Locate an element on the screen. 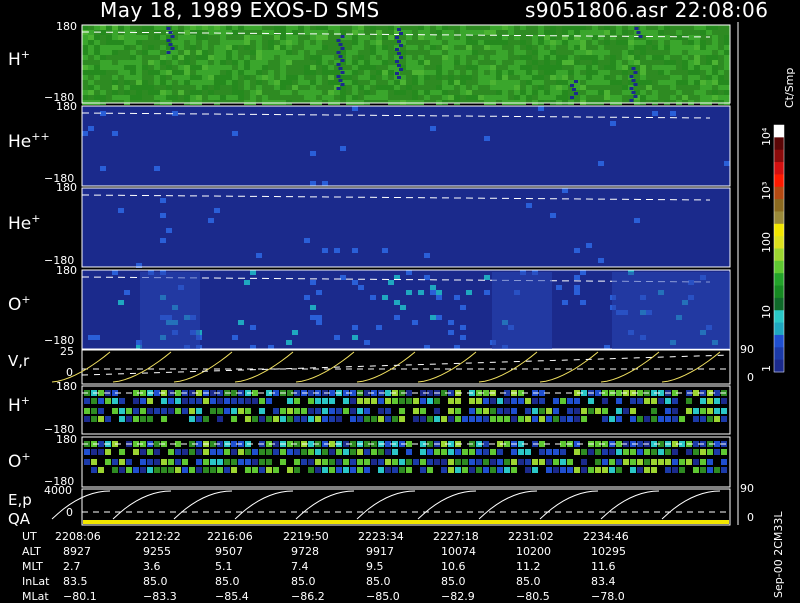  right-tick-top: 90 is located at coordinates (747, 349).